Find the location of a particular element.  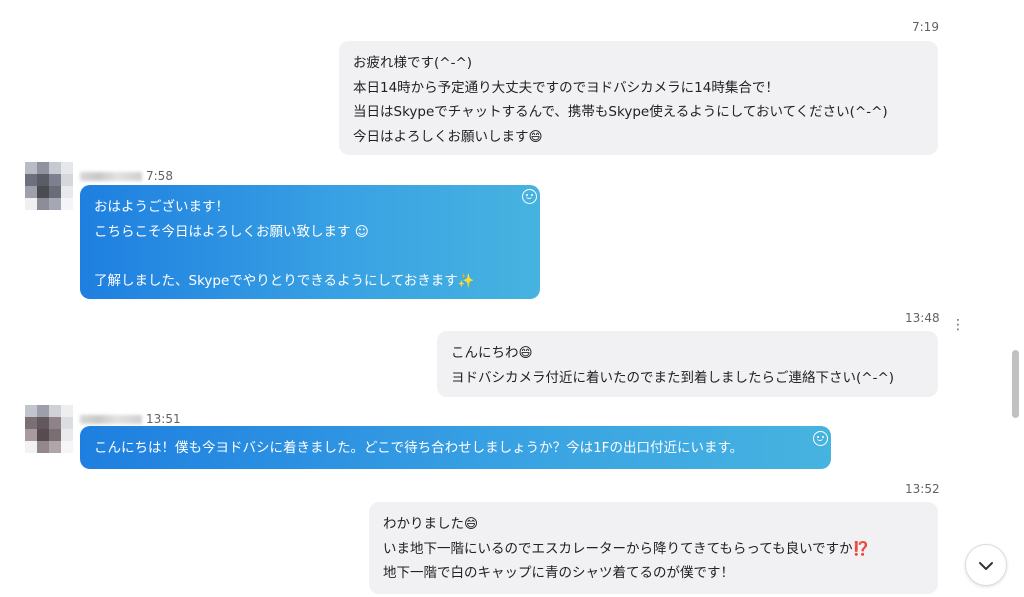

message-line: いま地下一階にいるのでエスカレーターから降りてきてもらっても良いですか is located at coordinates (618, 548).